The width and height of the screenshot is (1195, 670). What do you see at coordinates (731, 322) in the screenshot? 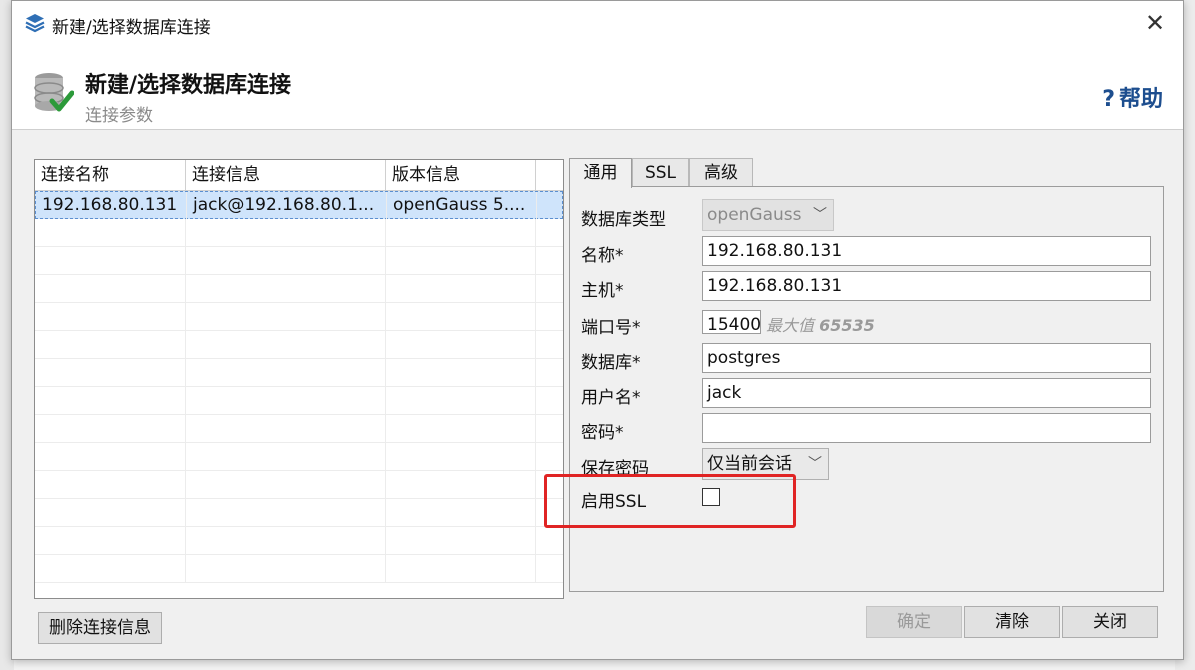
I see `port-input: 15400` at bounding box center [731, 322].